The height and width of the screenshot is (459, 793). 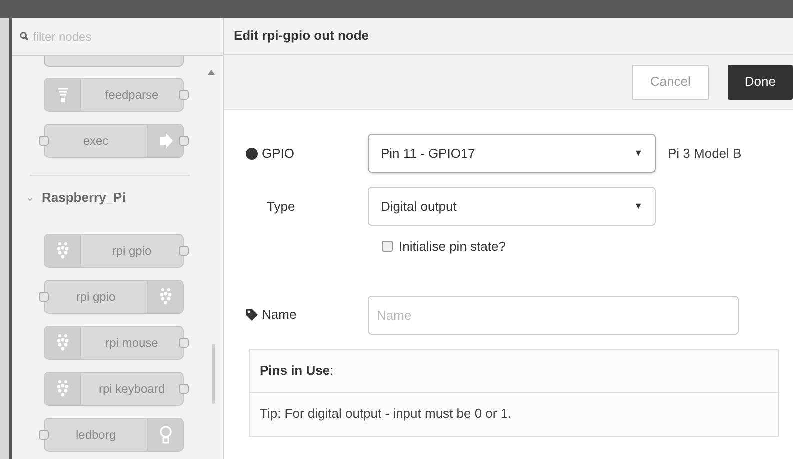 What do you see at coordinates (387, 246) in the screenshot?
I see `checkbox` at bounding box center [387, 246].